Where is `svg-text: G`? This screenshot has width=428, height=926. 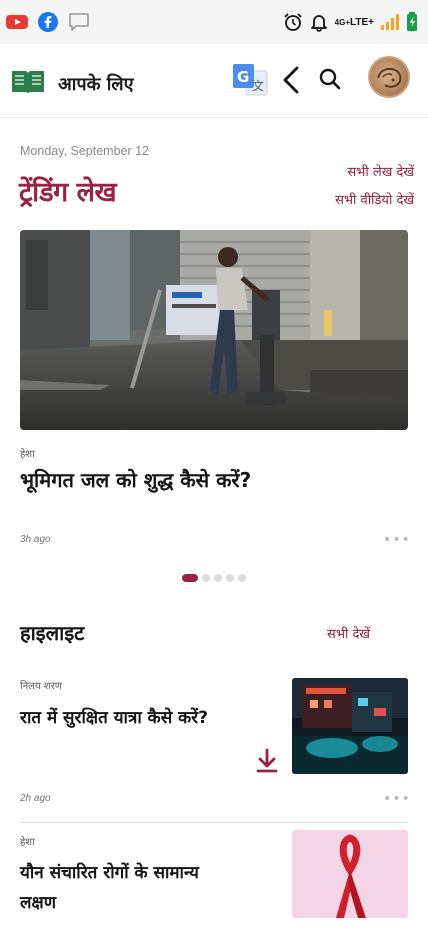
svg-text: G is located at coordinates (243, 77).